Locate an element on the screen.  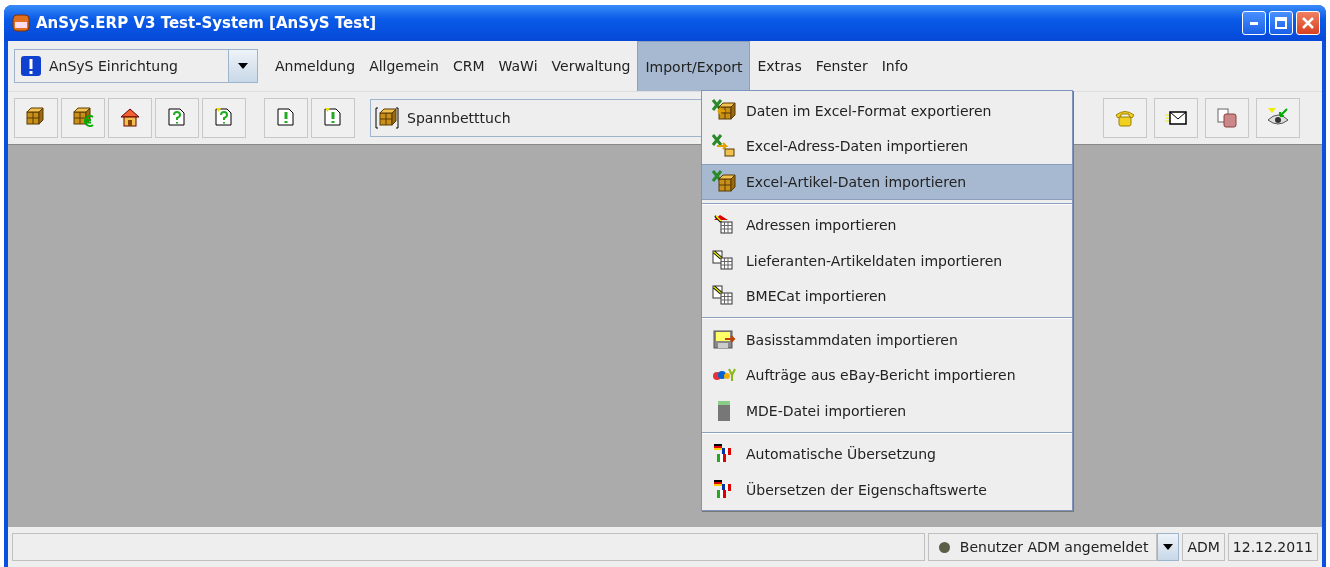
cube-icon is located at coordinates (387, 118).